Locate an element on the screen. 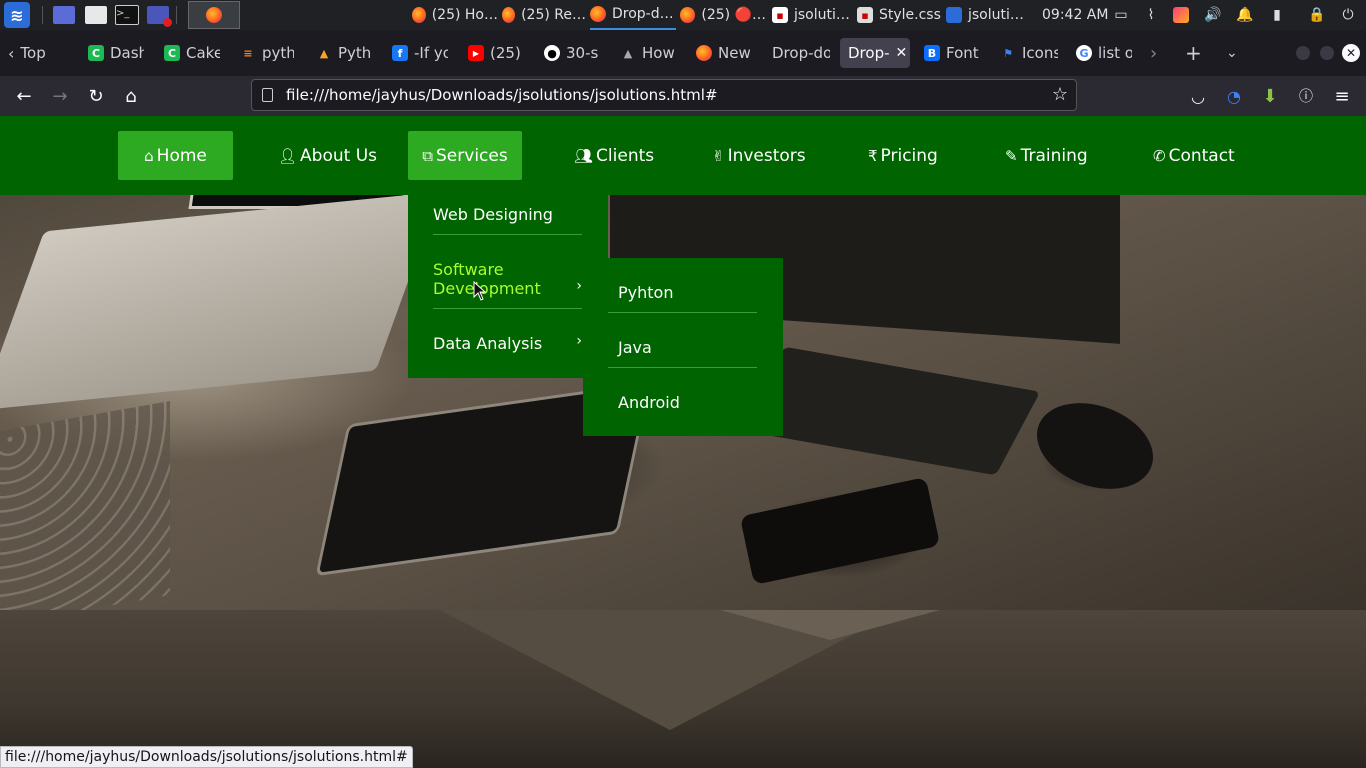  firefox-taskbar-button is located at coordinates (214, 15).